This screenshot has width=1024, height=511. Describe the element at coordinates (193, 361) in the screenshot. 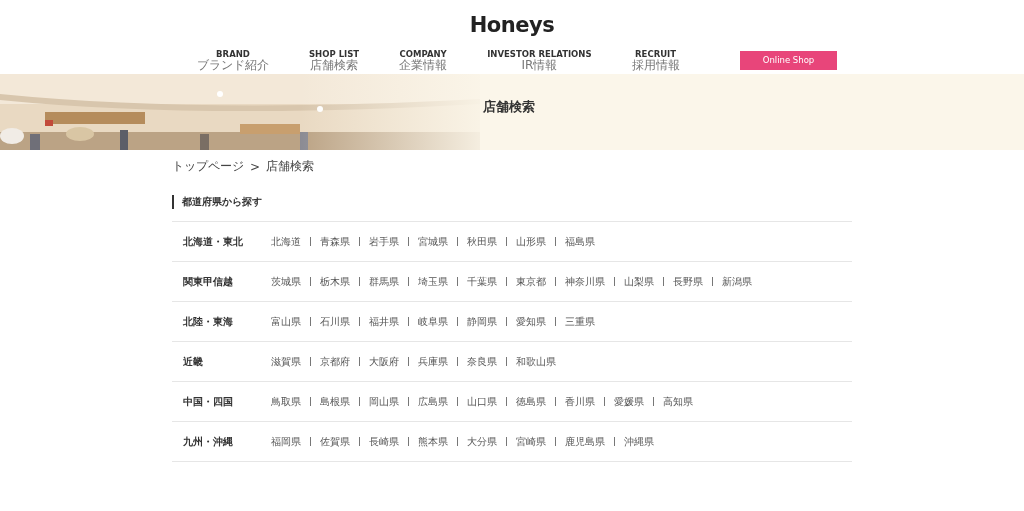

I see `region-label: 近畿` at that location.